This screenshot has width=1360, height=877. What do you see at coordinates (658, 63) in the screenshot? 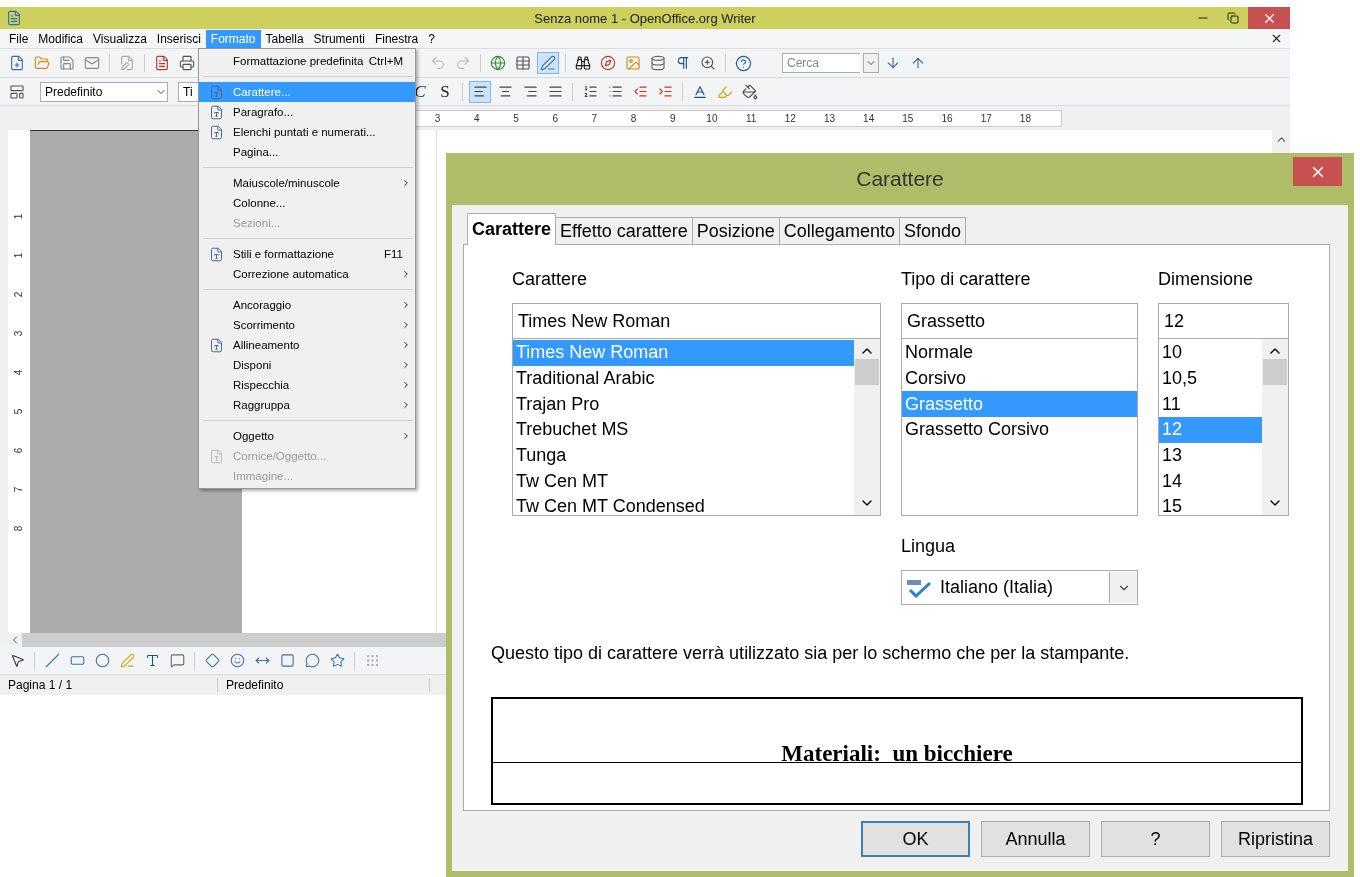
I see `database-icon` at bounding box center [658, 63].